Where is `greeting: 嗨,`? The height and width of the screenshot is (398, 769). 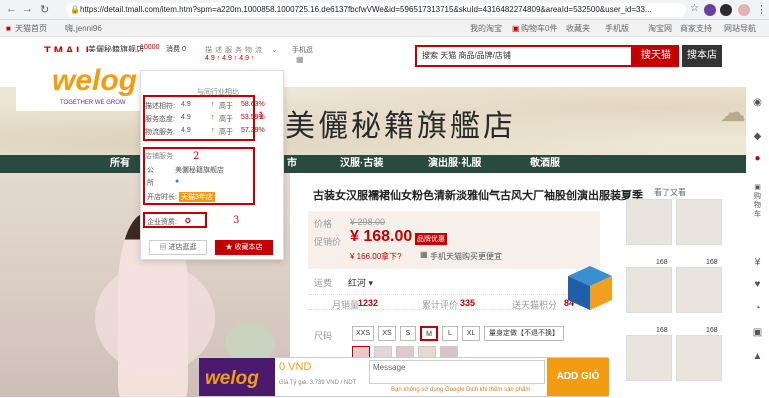
greeting: 嗨, is located at coordinates (70, 28).